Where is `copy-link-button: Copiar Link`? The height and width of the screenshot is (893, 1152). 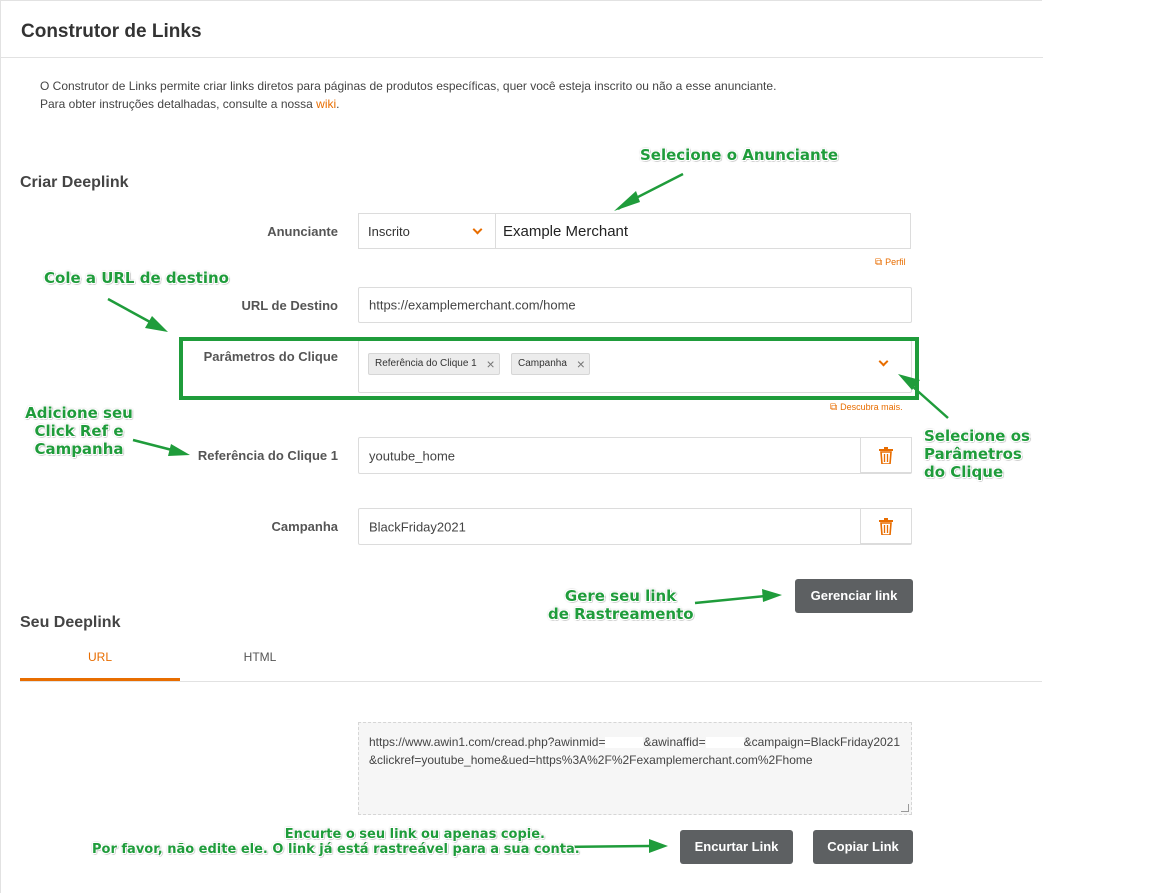 copy-link-button: Copiar Link is located at coordinates (863, 847).